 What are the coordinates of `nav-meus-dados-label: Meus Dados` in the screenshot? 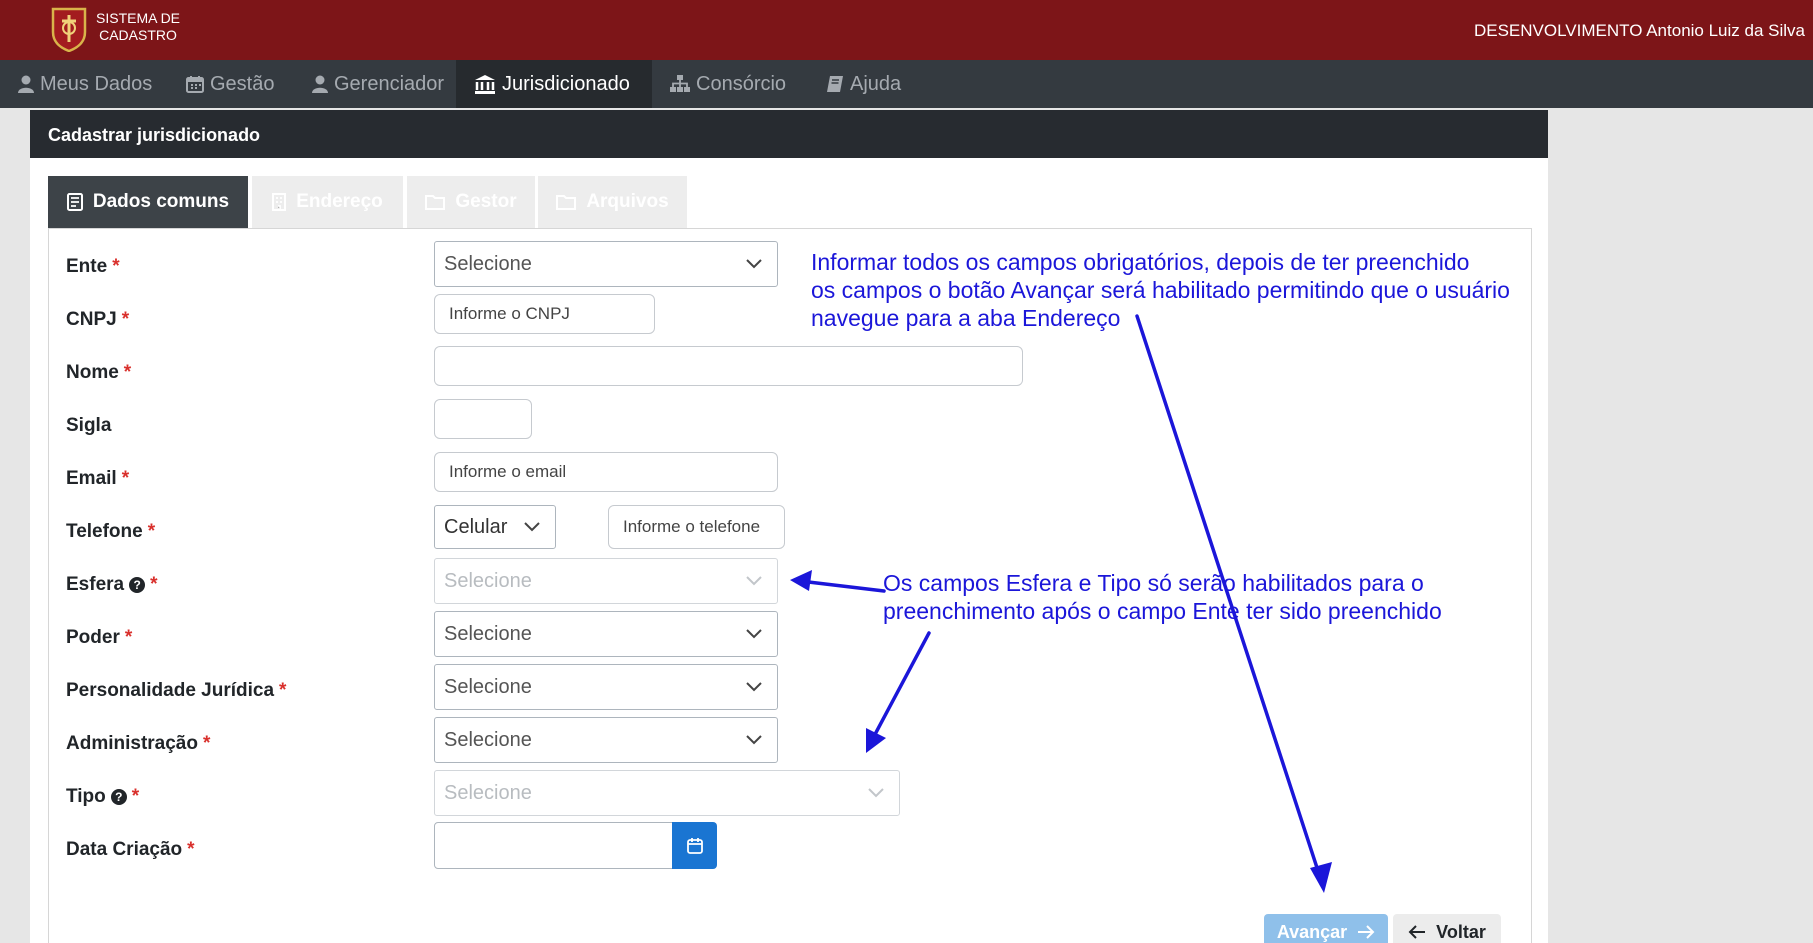 It's located at (96, 83).